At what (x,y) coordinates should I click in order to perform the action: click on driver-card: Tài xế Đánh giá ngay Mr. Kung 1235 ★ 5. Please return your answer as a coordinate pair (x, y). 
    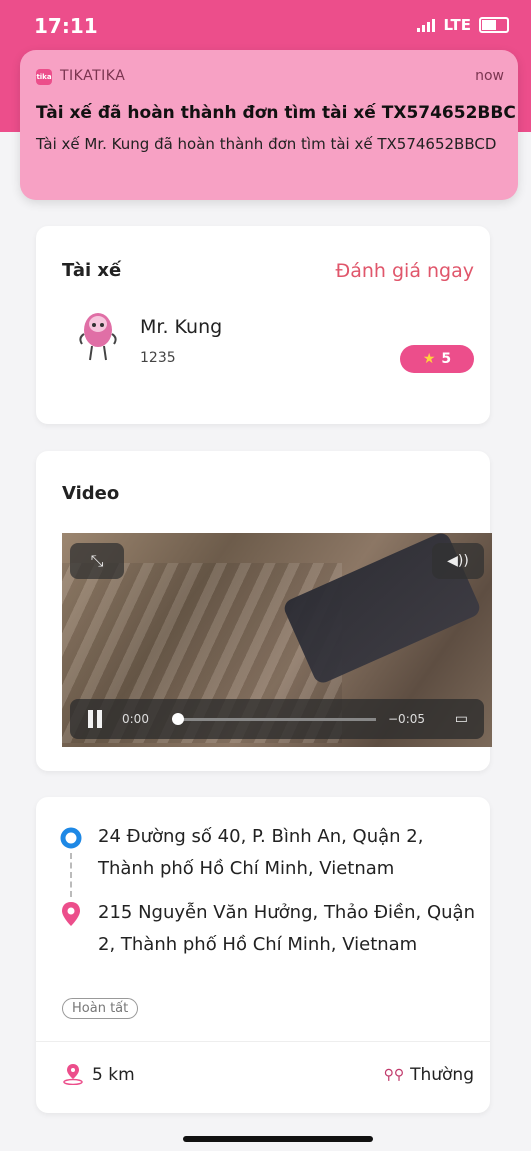
    Looking at the image, I should click on (263, 325).